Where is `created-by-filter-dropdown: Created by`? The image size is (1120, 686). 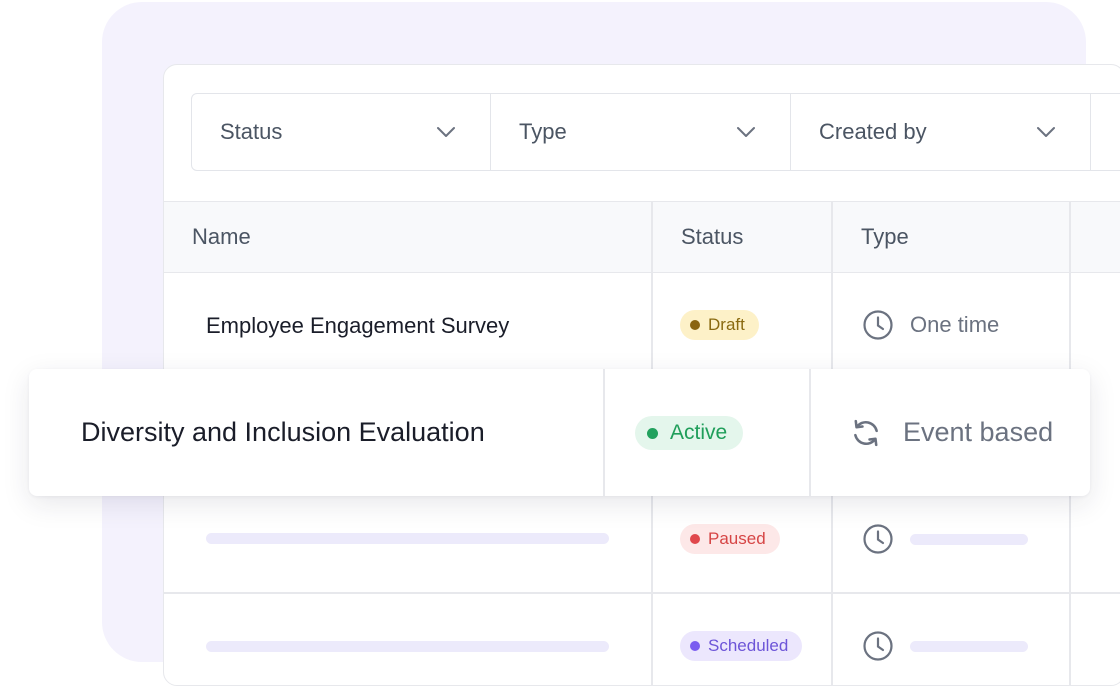 created-by-filter-dropdown: Created by is located at coordinates (941, 132).